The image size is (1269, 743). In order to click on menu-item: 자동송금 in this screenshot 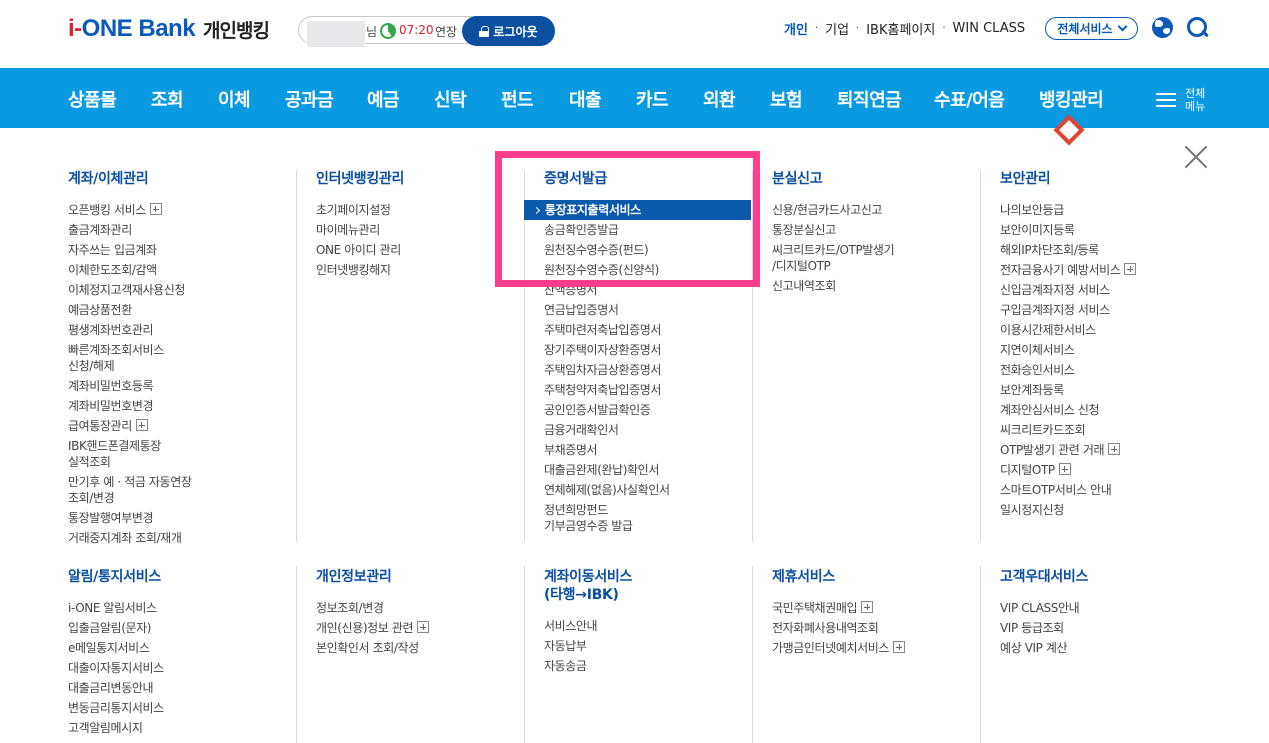, I will do `click(651, 666)`.